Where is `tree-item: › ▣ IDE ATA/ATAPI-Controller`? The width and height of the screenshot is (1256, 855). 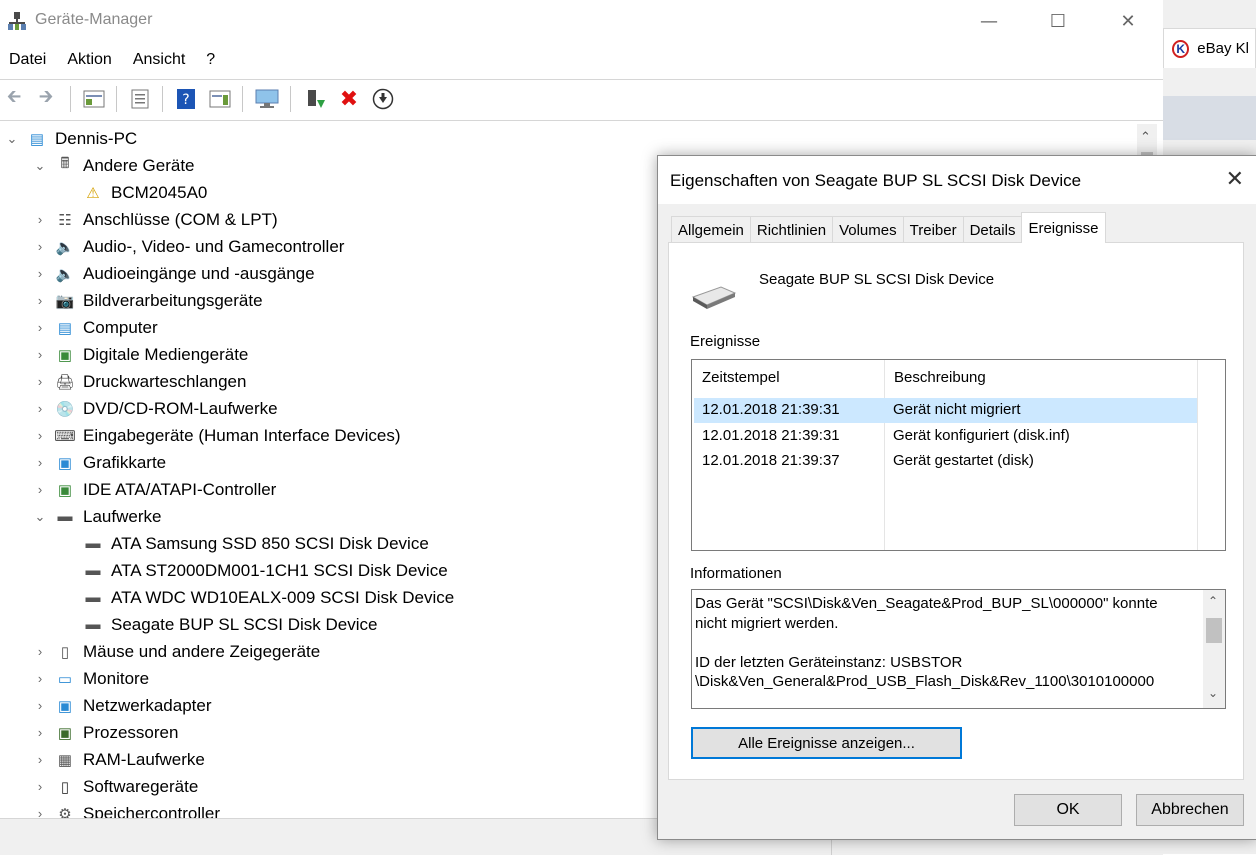 tree-item: › ▣ IDE ATA/ATAPI-Controller is located at coordinates (154, 489).